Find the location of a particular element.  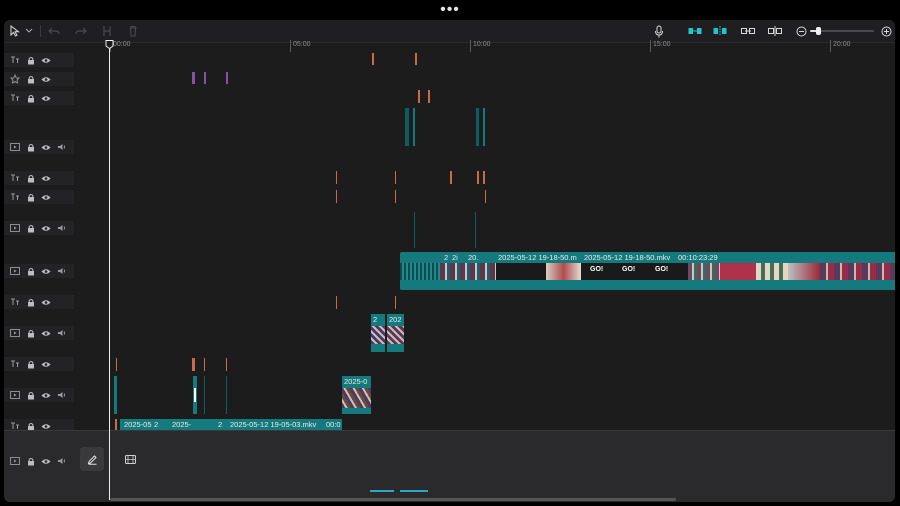

select-tool-button is located at coordinates (15, 31).